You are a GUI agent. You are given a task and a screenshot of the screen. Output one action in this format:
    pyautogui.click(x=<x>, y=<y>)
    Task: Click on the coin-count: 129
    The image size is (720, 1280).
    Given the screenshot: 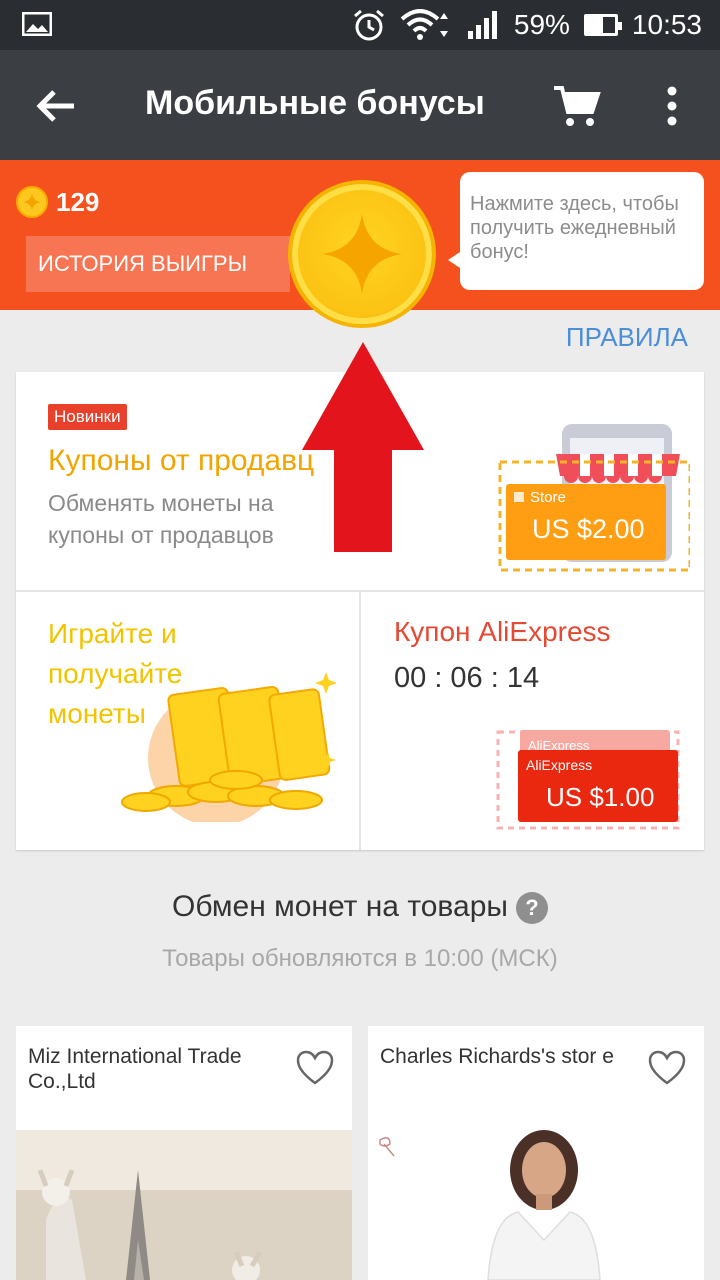 What is the action you would take?
    pyautogui.click(x=78, y=201)
    